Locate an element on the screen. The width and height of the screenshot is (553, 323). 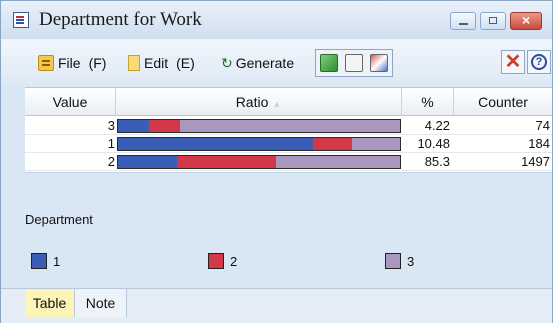
table-row: 2 85.3 1497 is located at coordinates (288, 162).